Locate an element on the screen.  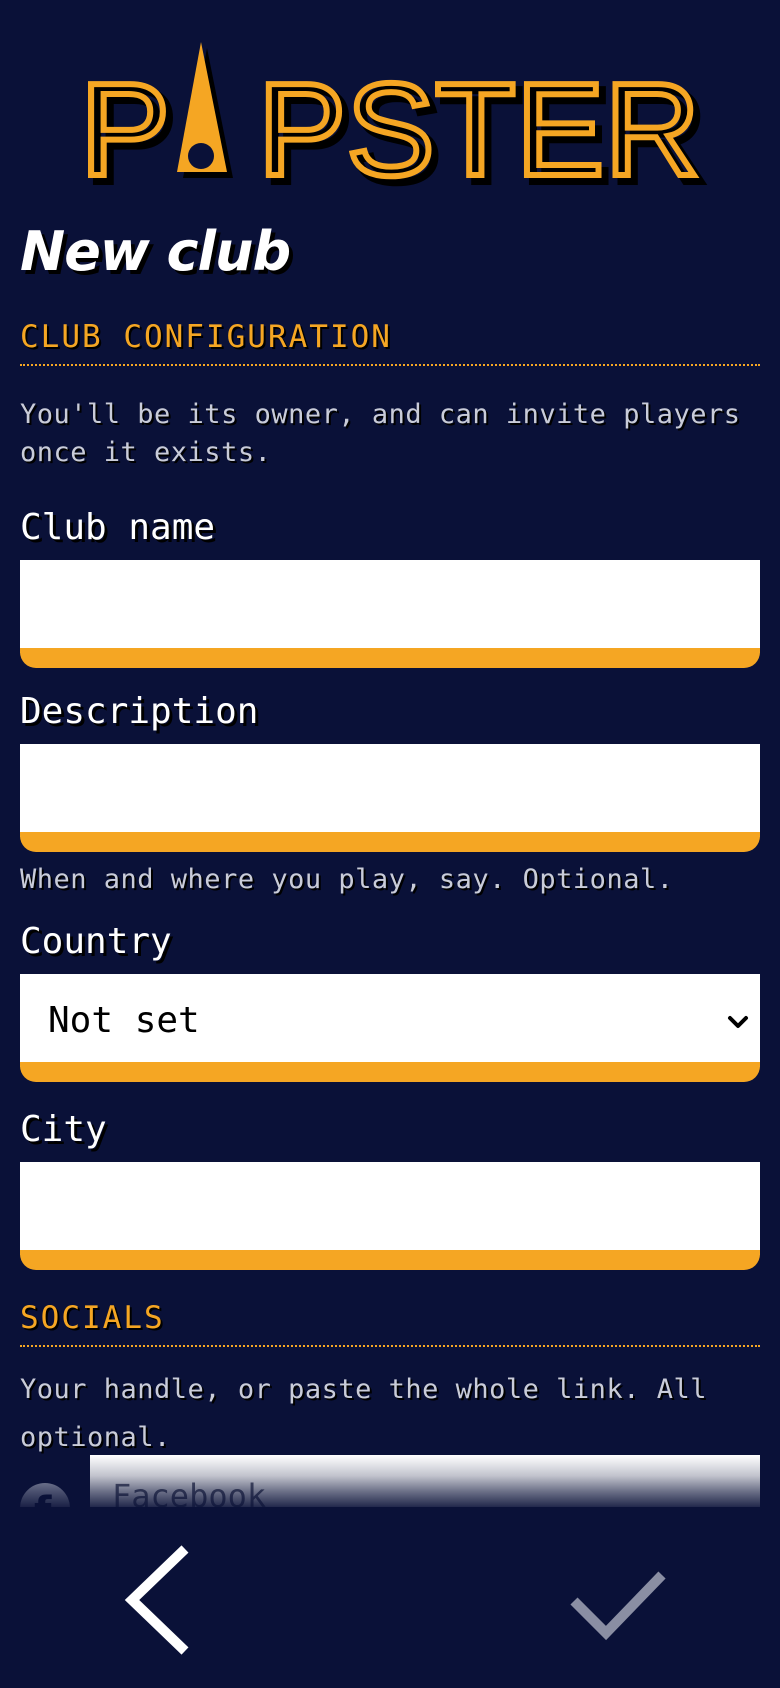
papster-logo: P PSTER P PSTER is located at coordinates (393, 116).